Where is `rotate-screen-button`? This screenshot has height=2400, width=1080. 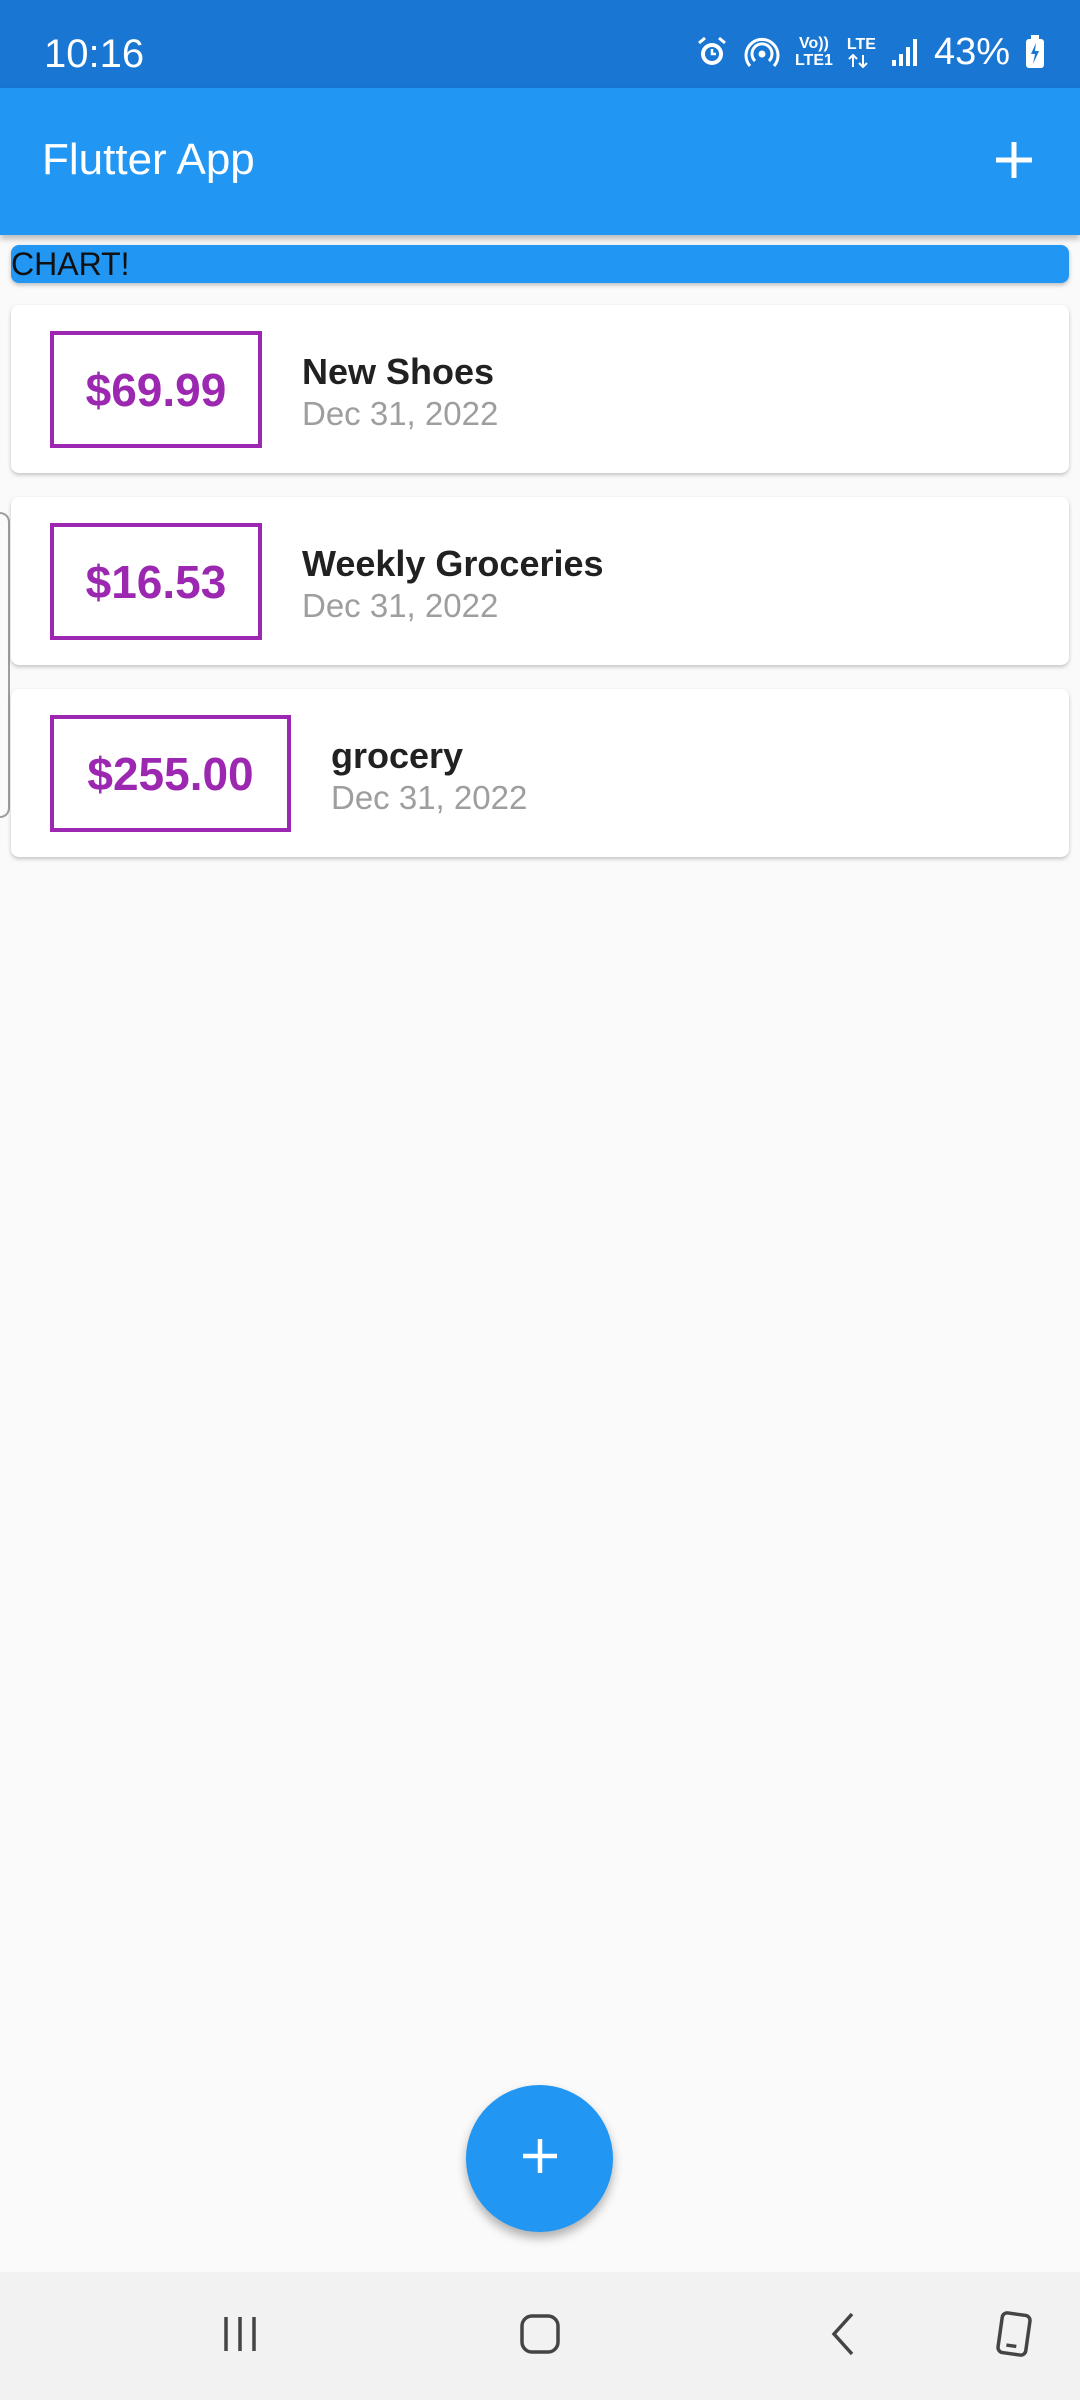 rotate-screen-button is located at coordinates (1014, 2336).